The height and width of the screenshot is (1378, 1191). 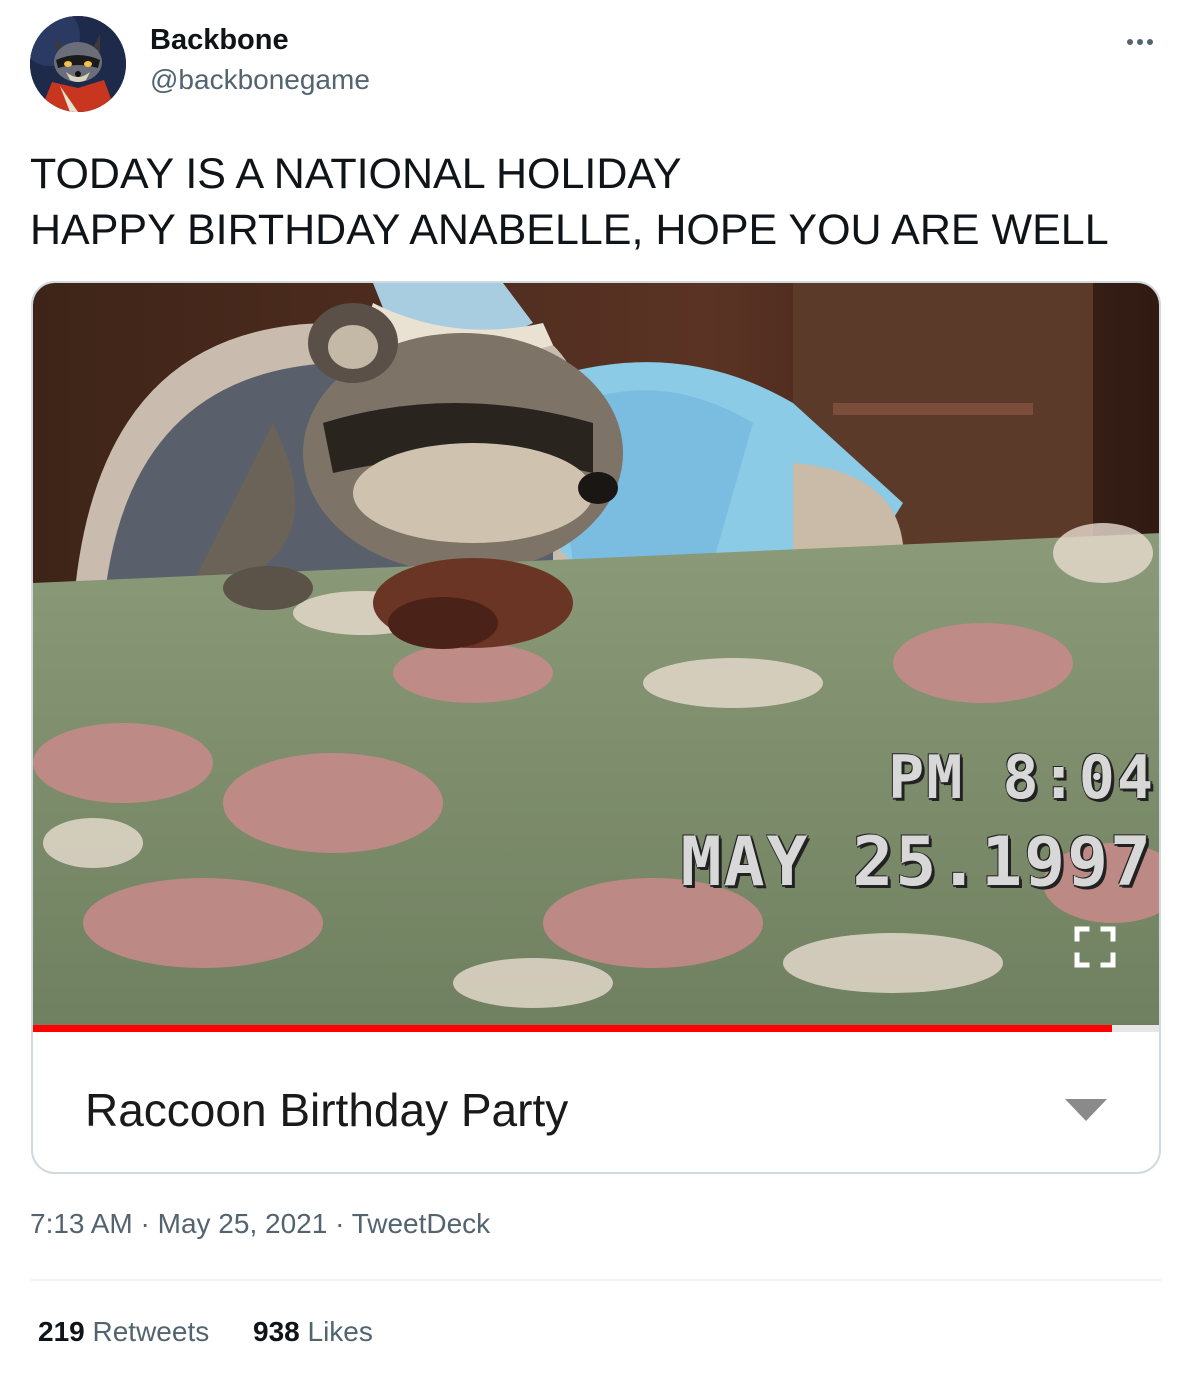 What do you see at coordinates (61, 1331) in the screenshot?
I see `retweets-count: 219` at bounding box center [61, 1331].